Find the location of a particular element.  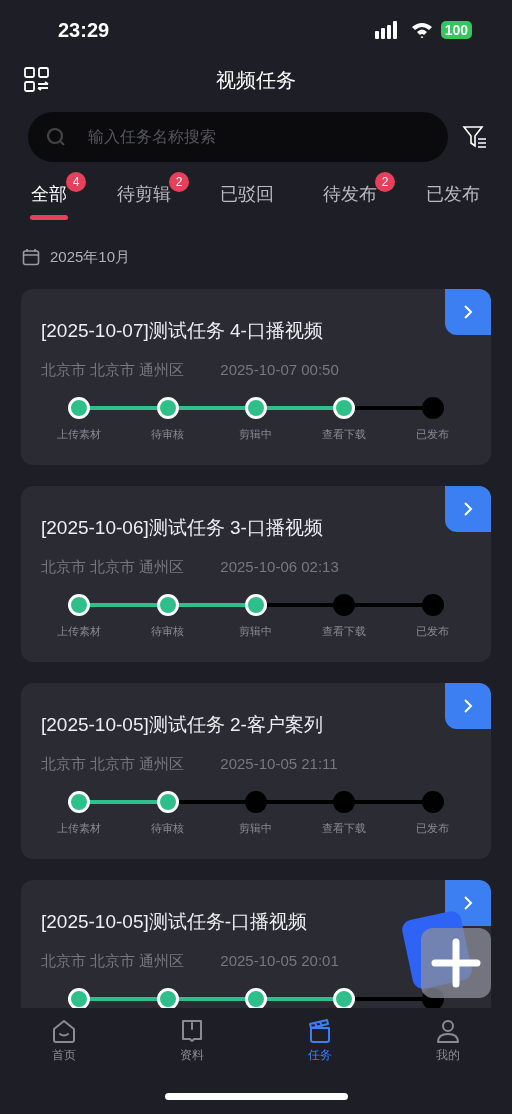

task-title: [2025-10-05]测试任务-口播视频 is located at coordinates (175, 921).